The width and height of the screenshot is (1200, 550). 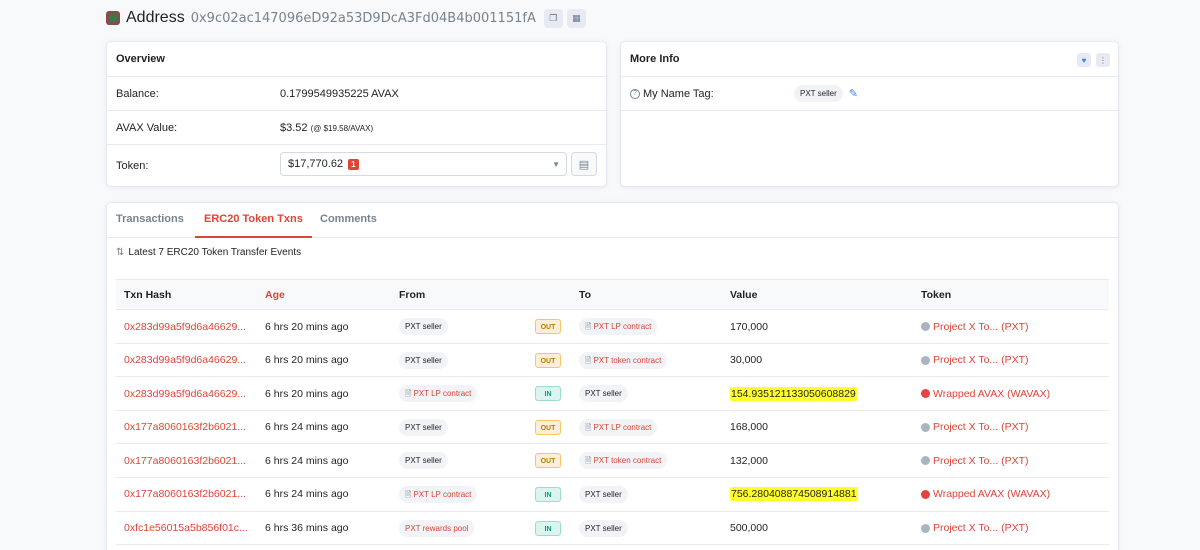 I want to click on to-cell: 🗎 PXT LP contract, so click(x=618, y=326).